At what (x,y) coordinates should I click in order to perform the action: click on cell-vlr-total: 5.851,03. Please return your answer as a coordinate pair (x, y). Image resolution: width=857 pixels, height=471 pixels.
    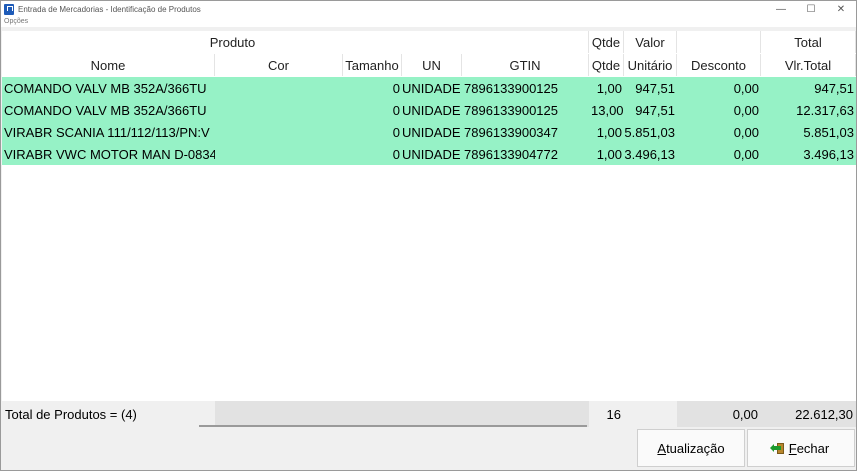
    Looking at the image, I should click on (828, 132).